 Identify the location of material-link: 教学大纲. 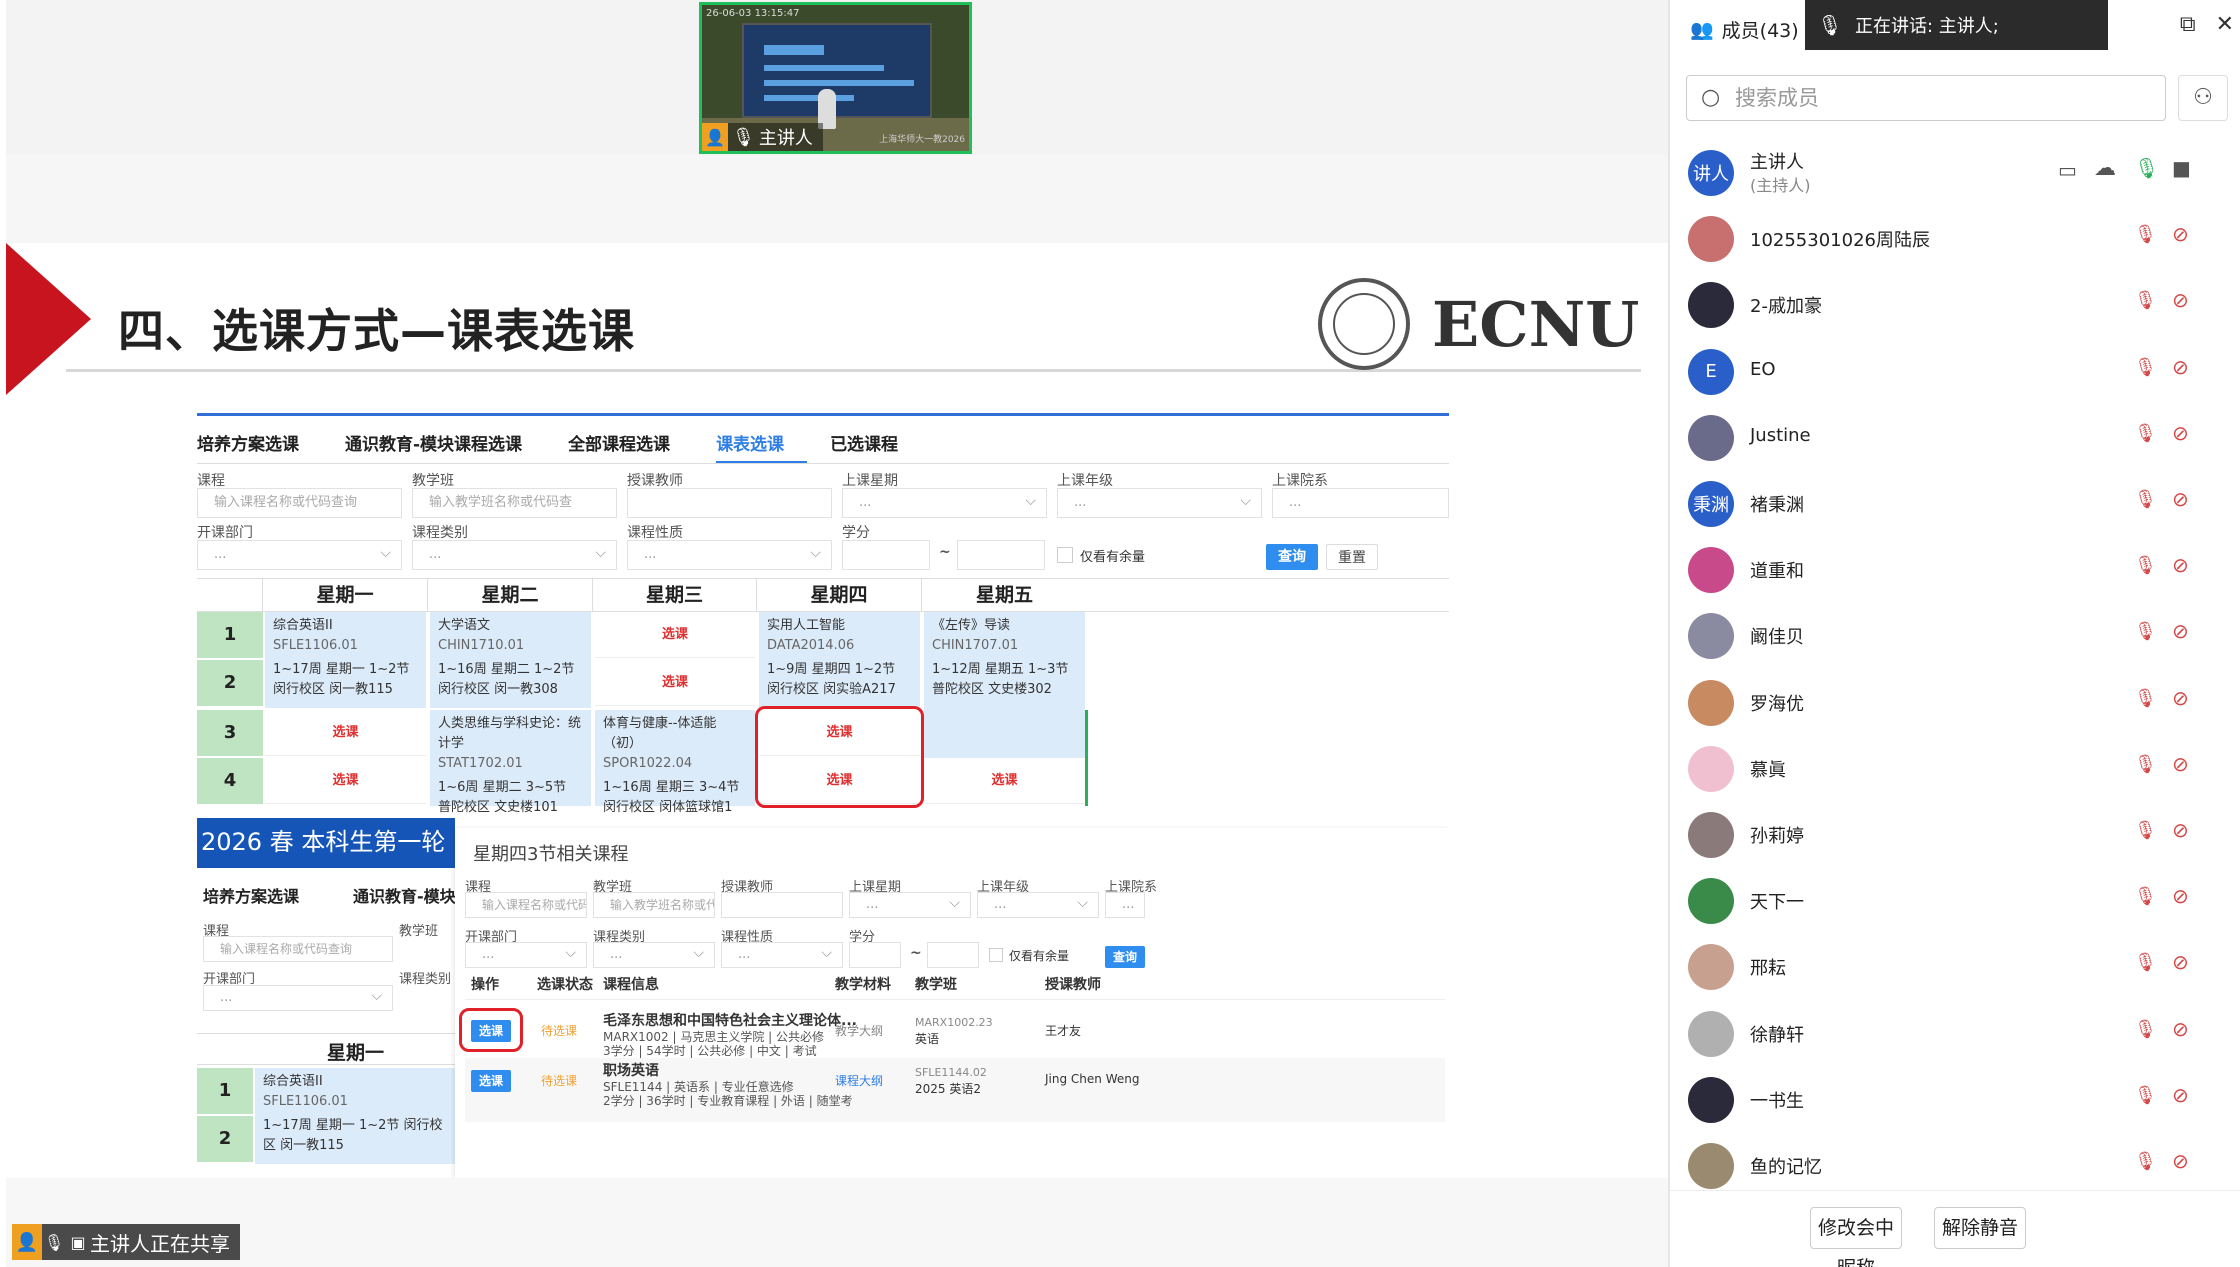
(859, 1030).